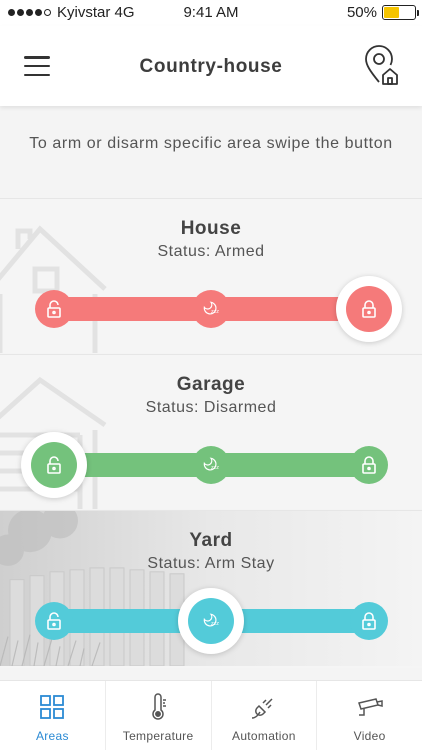 The height and width of the screenshot is (750, 422). I want to click on page-title: Country-house, so click(211, 66).